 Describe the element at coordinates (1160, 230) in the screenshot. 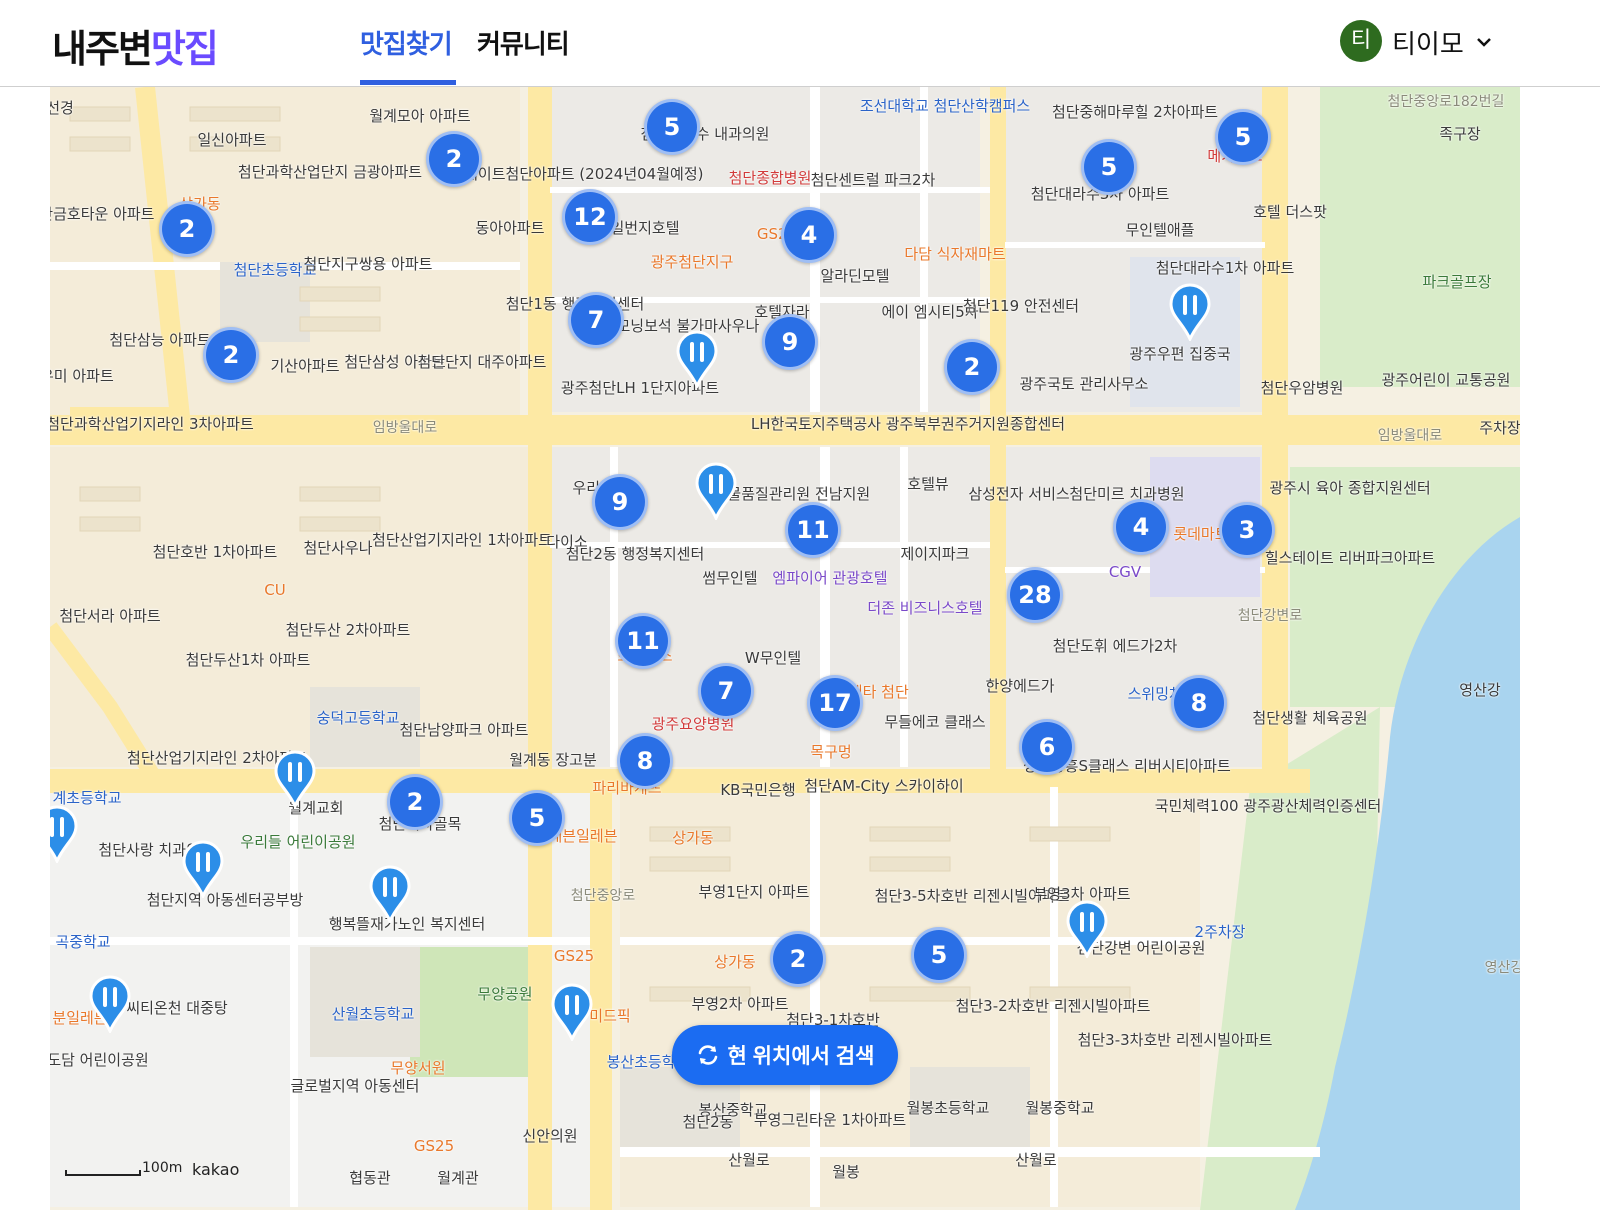

I see `map-place-label: 무인텔애플` at that location.